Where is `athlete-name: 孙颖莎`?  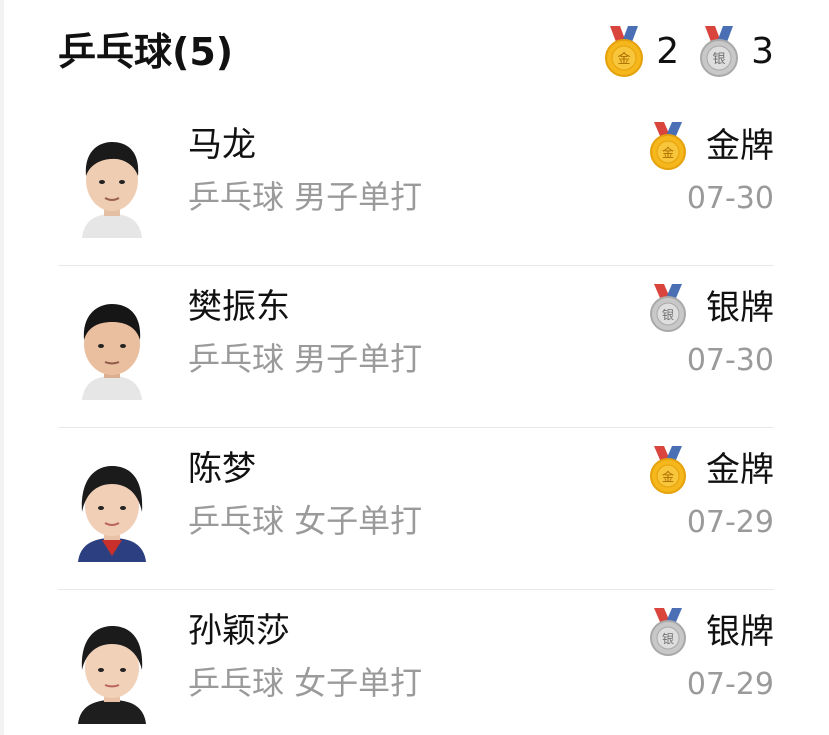 athlete-name: 孙颖莎 is located at coordinates (239, 631).